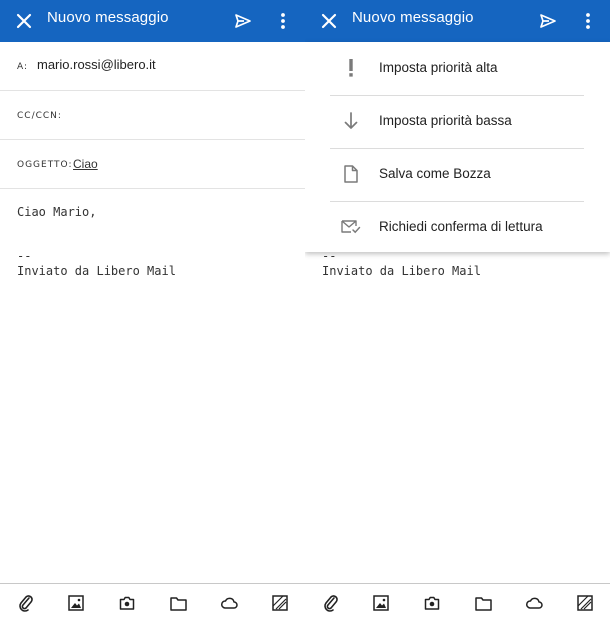 This screenshot has width=610, height=619. I want to click on menu-item-label: Richiedi conferma di lettura, so click(461, 226).